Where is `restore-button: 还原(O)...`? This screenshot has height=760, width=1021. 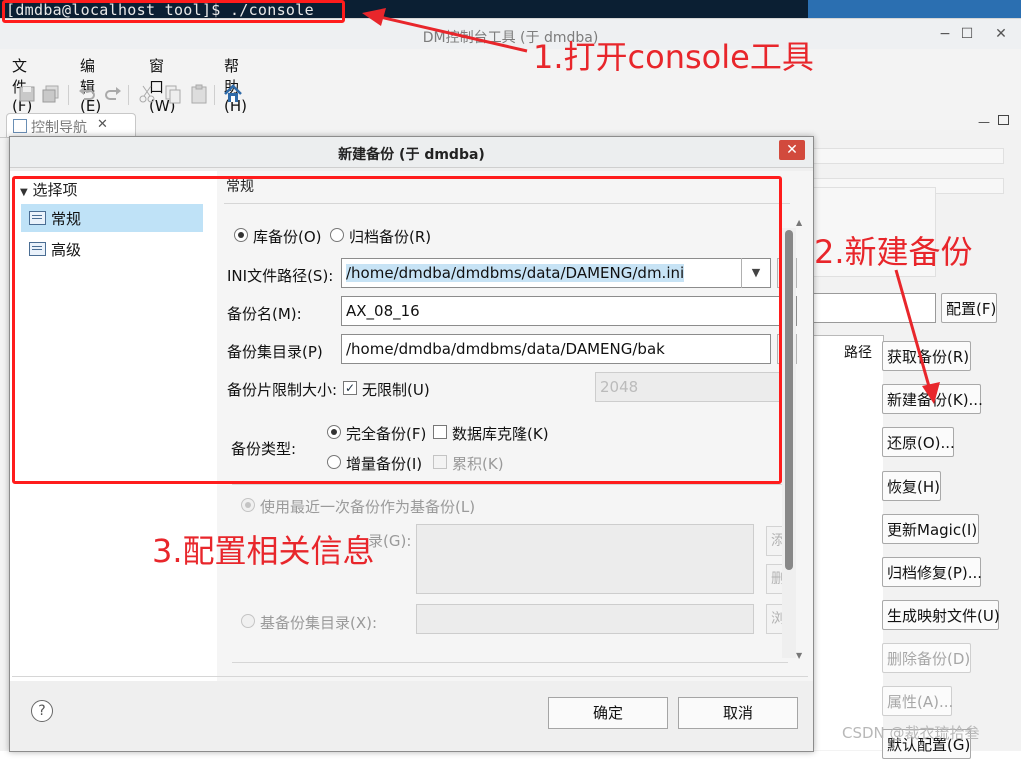
restore-button: 还原(O)... is located at coordinates (918, 442).